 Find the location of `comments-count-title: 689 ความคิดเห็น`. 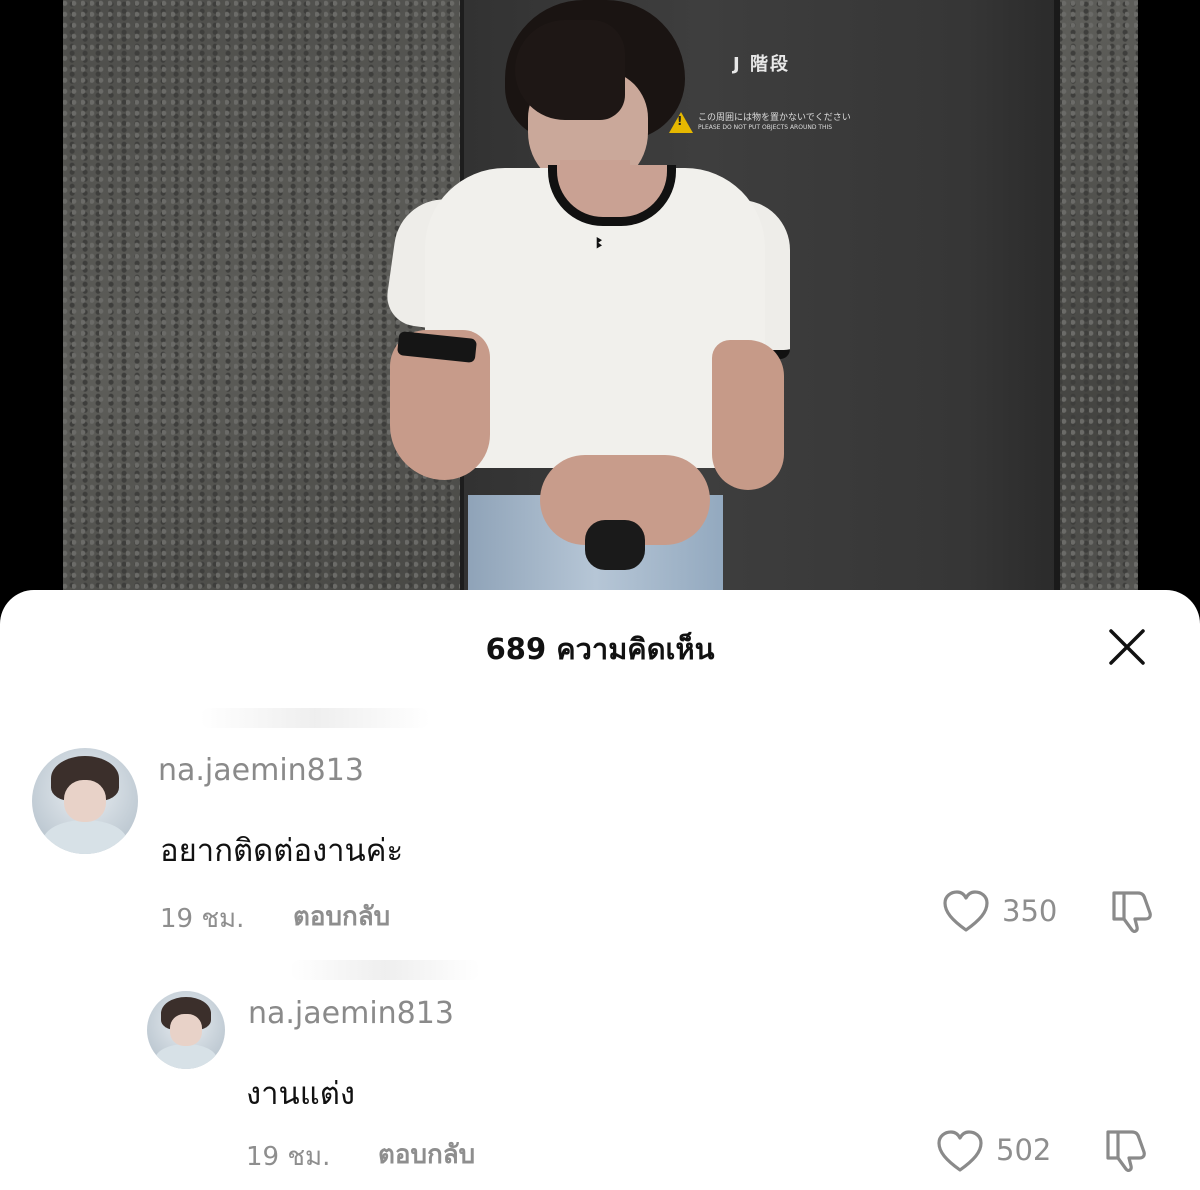

comments-count-title: 689 ความคิดเห็น is located at coordinates (600, 649).